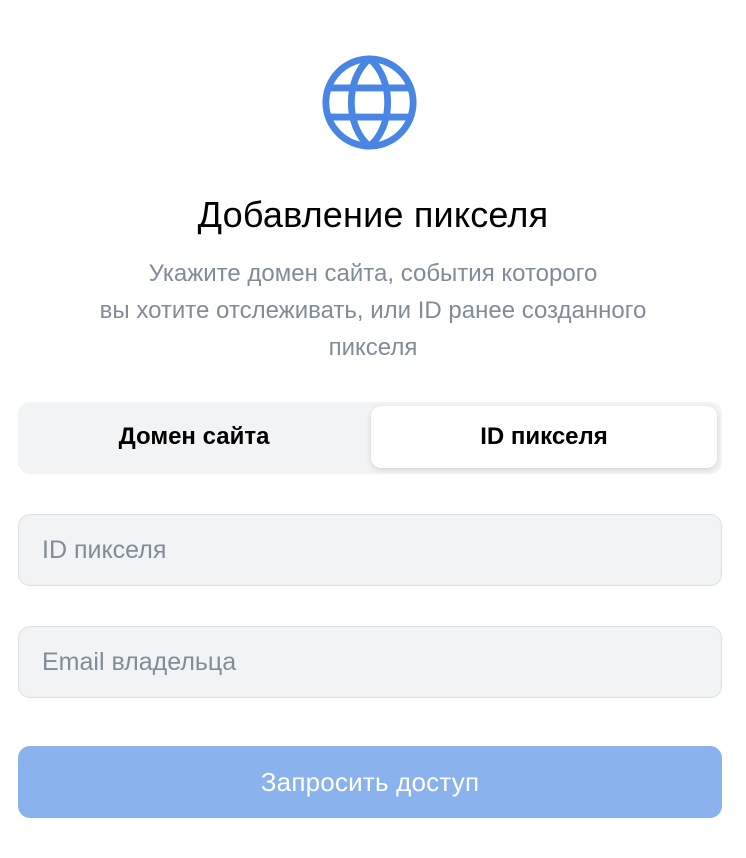 Image resolution: width=746 pixels, height=858 pixels. I want to click on tab-site-domain: Домен сайта, so click(194, 437).